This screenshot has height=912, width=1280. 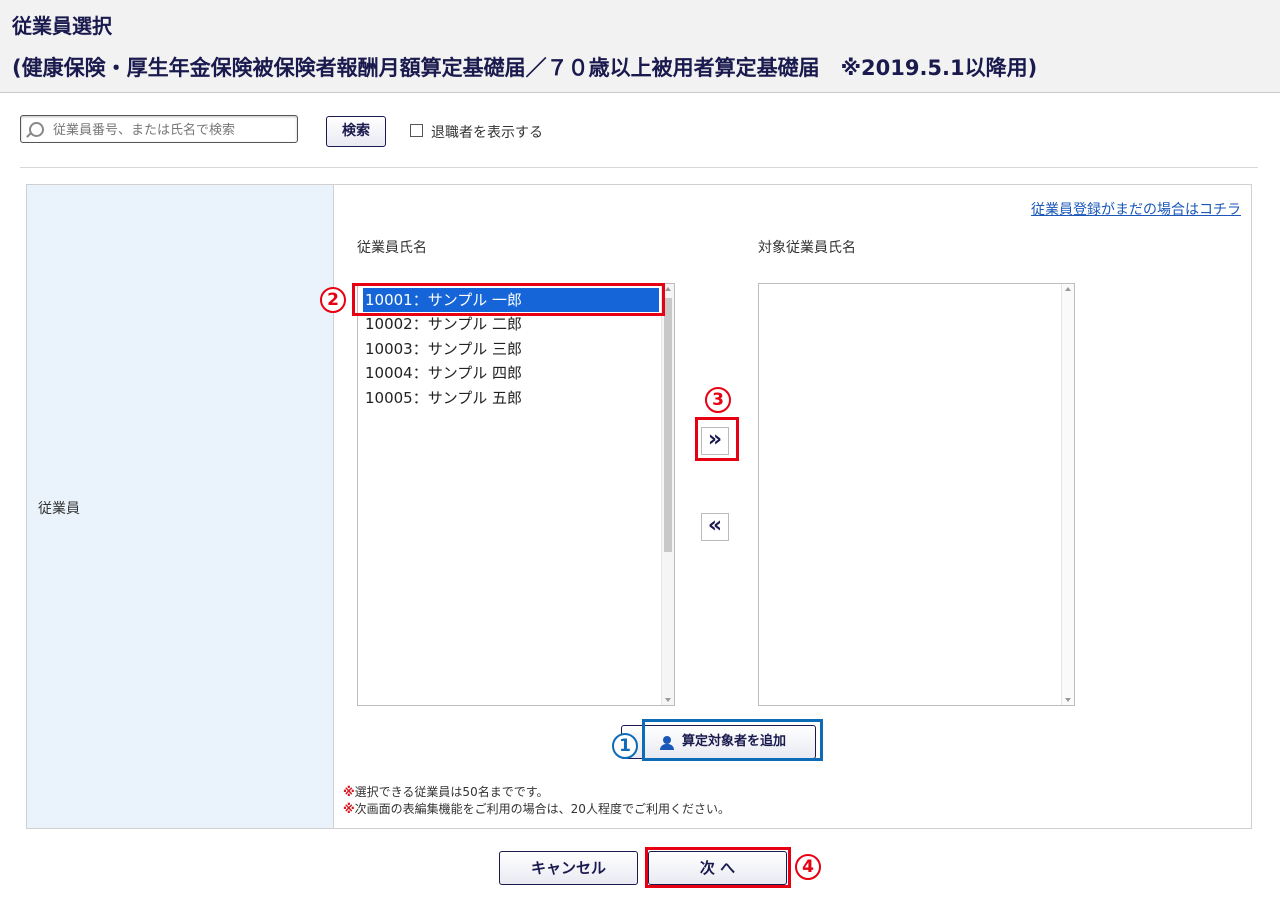 I want to click on step-2-marker: 2, so click(x=333, y=300).